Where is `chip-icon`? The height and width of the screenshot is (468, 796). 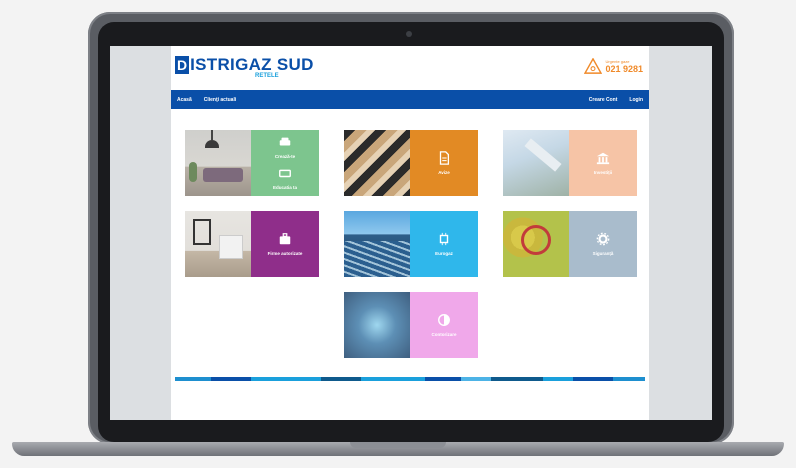 chip-icon is located at coordinates (444, 238).